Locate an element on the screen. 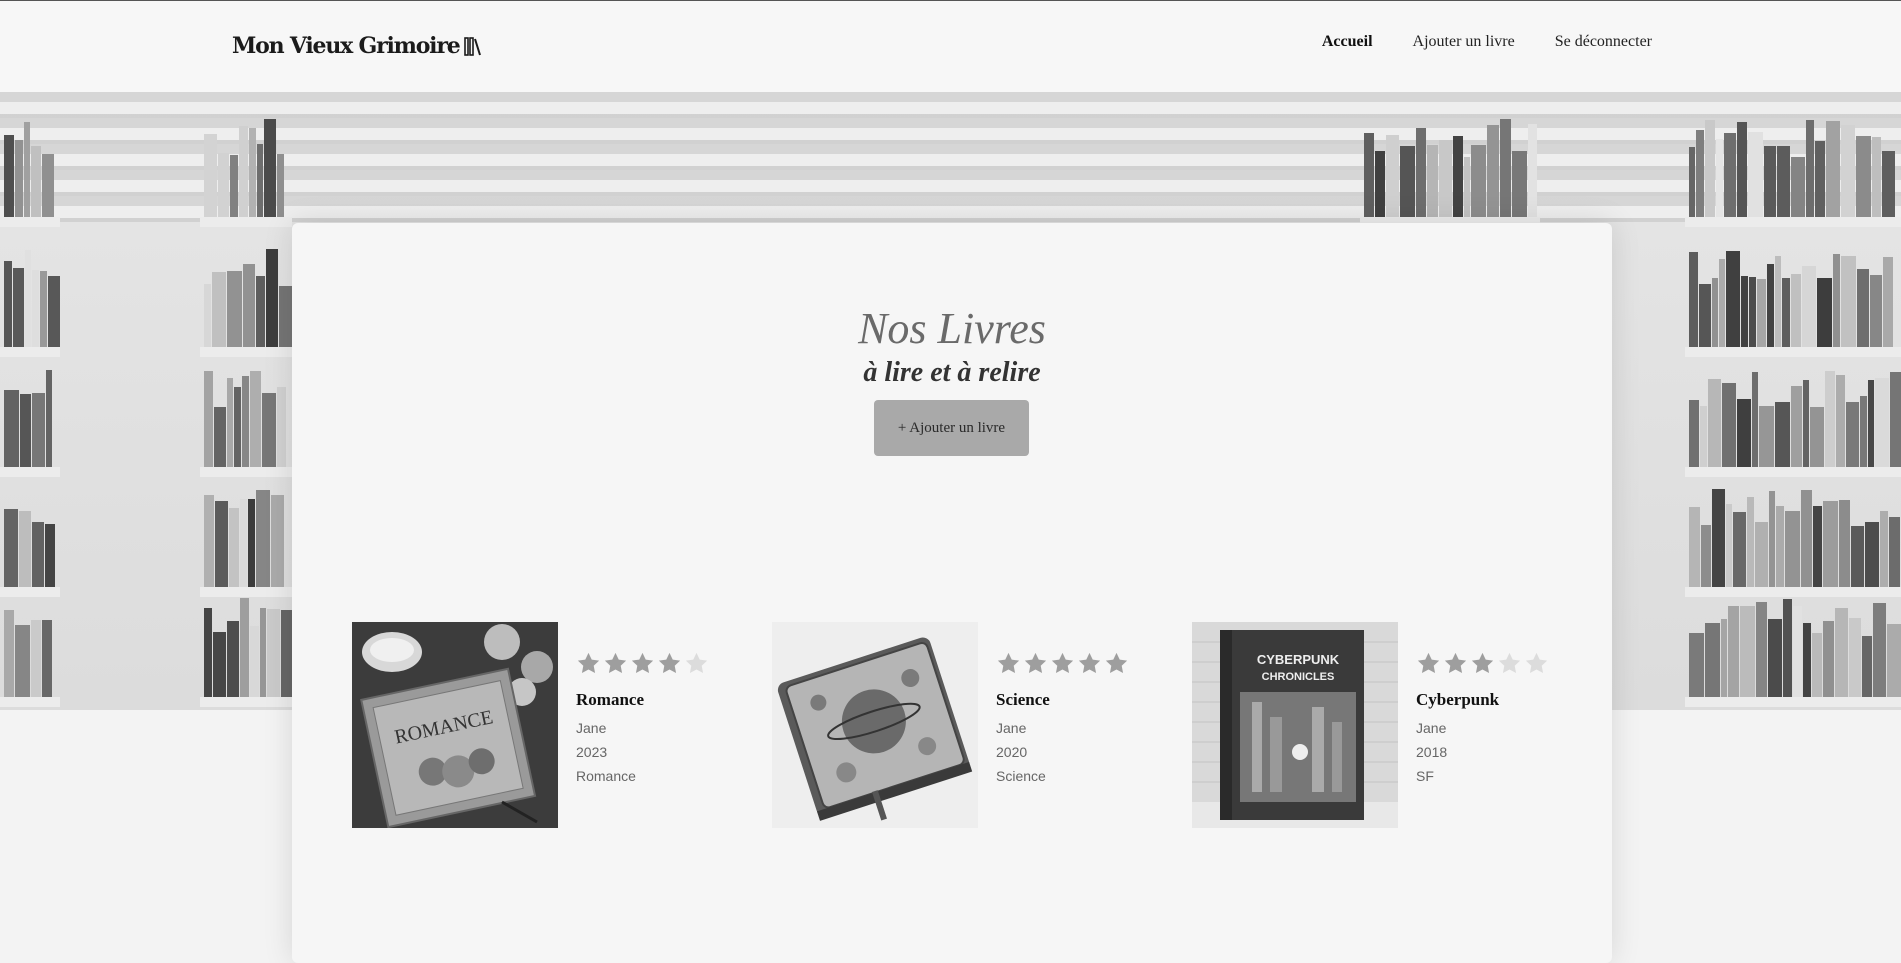  main-nav: Accueil Ajouter un livre Se déconnecter is located at coordinates (1487, 42).